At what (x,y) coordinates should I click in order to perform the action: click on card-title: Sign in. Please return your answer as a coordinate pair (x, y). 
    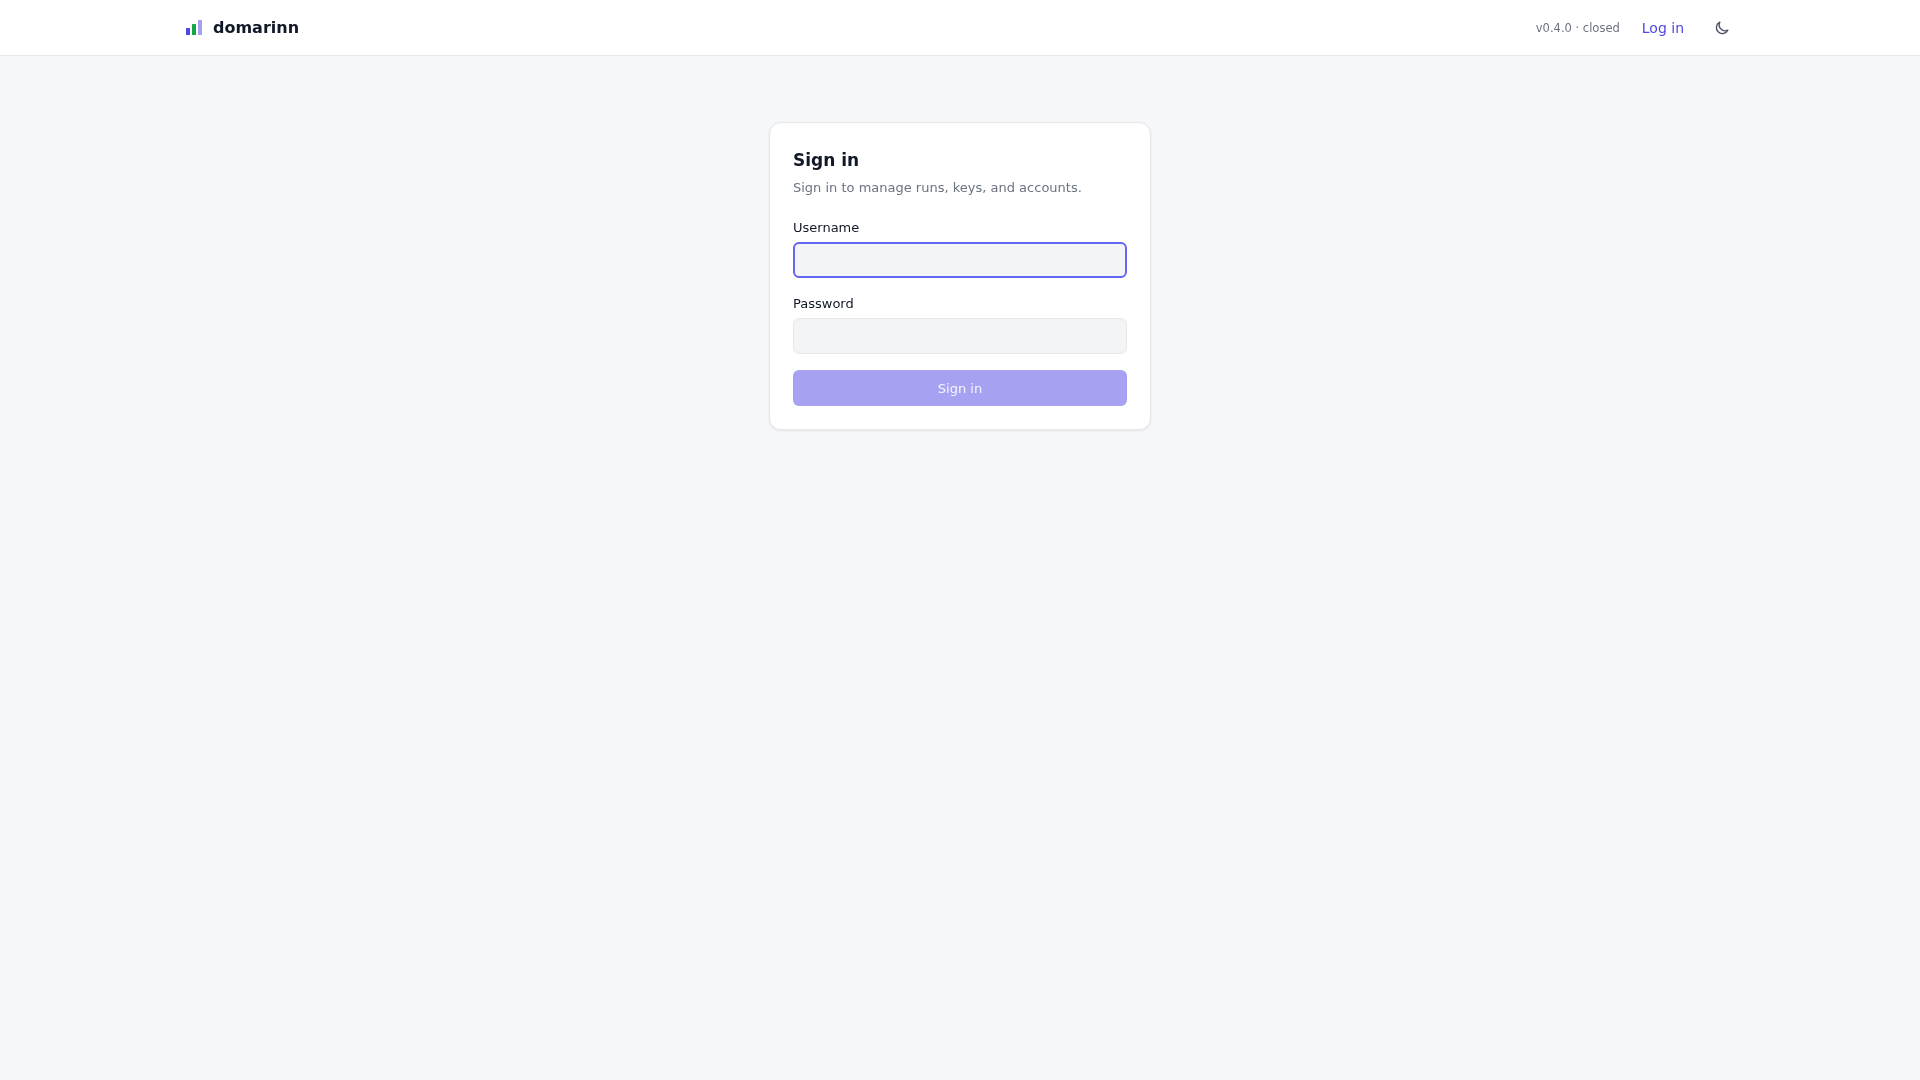
    Looking at the image, I should click on (827, 160).